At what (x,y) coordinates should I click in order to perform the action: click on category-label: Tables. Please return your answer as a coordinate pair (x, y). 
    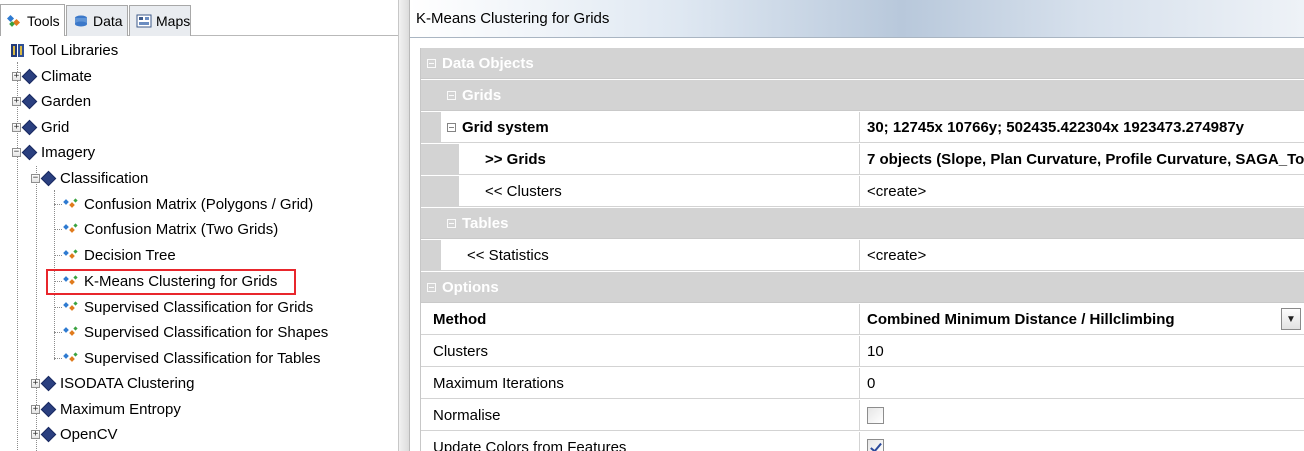
    Looking at the image, I should click on (485, 223).